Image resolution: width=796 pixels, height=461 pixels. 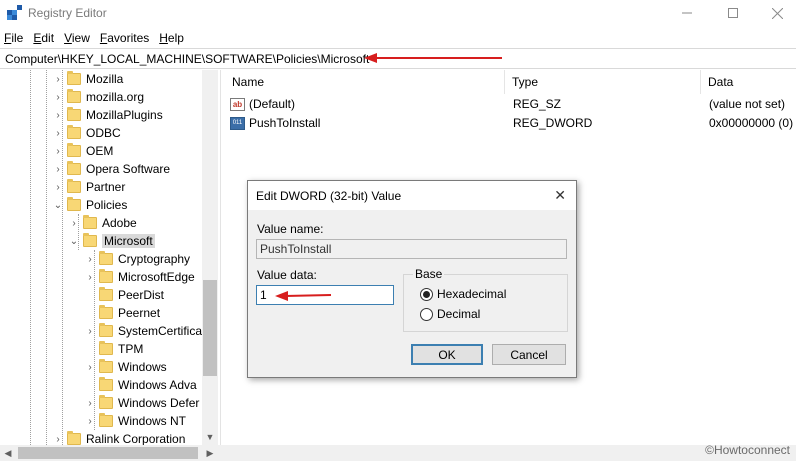 I want to click on radio-checked-icon, so click(x=426, y=294).